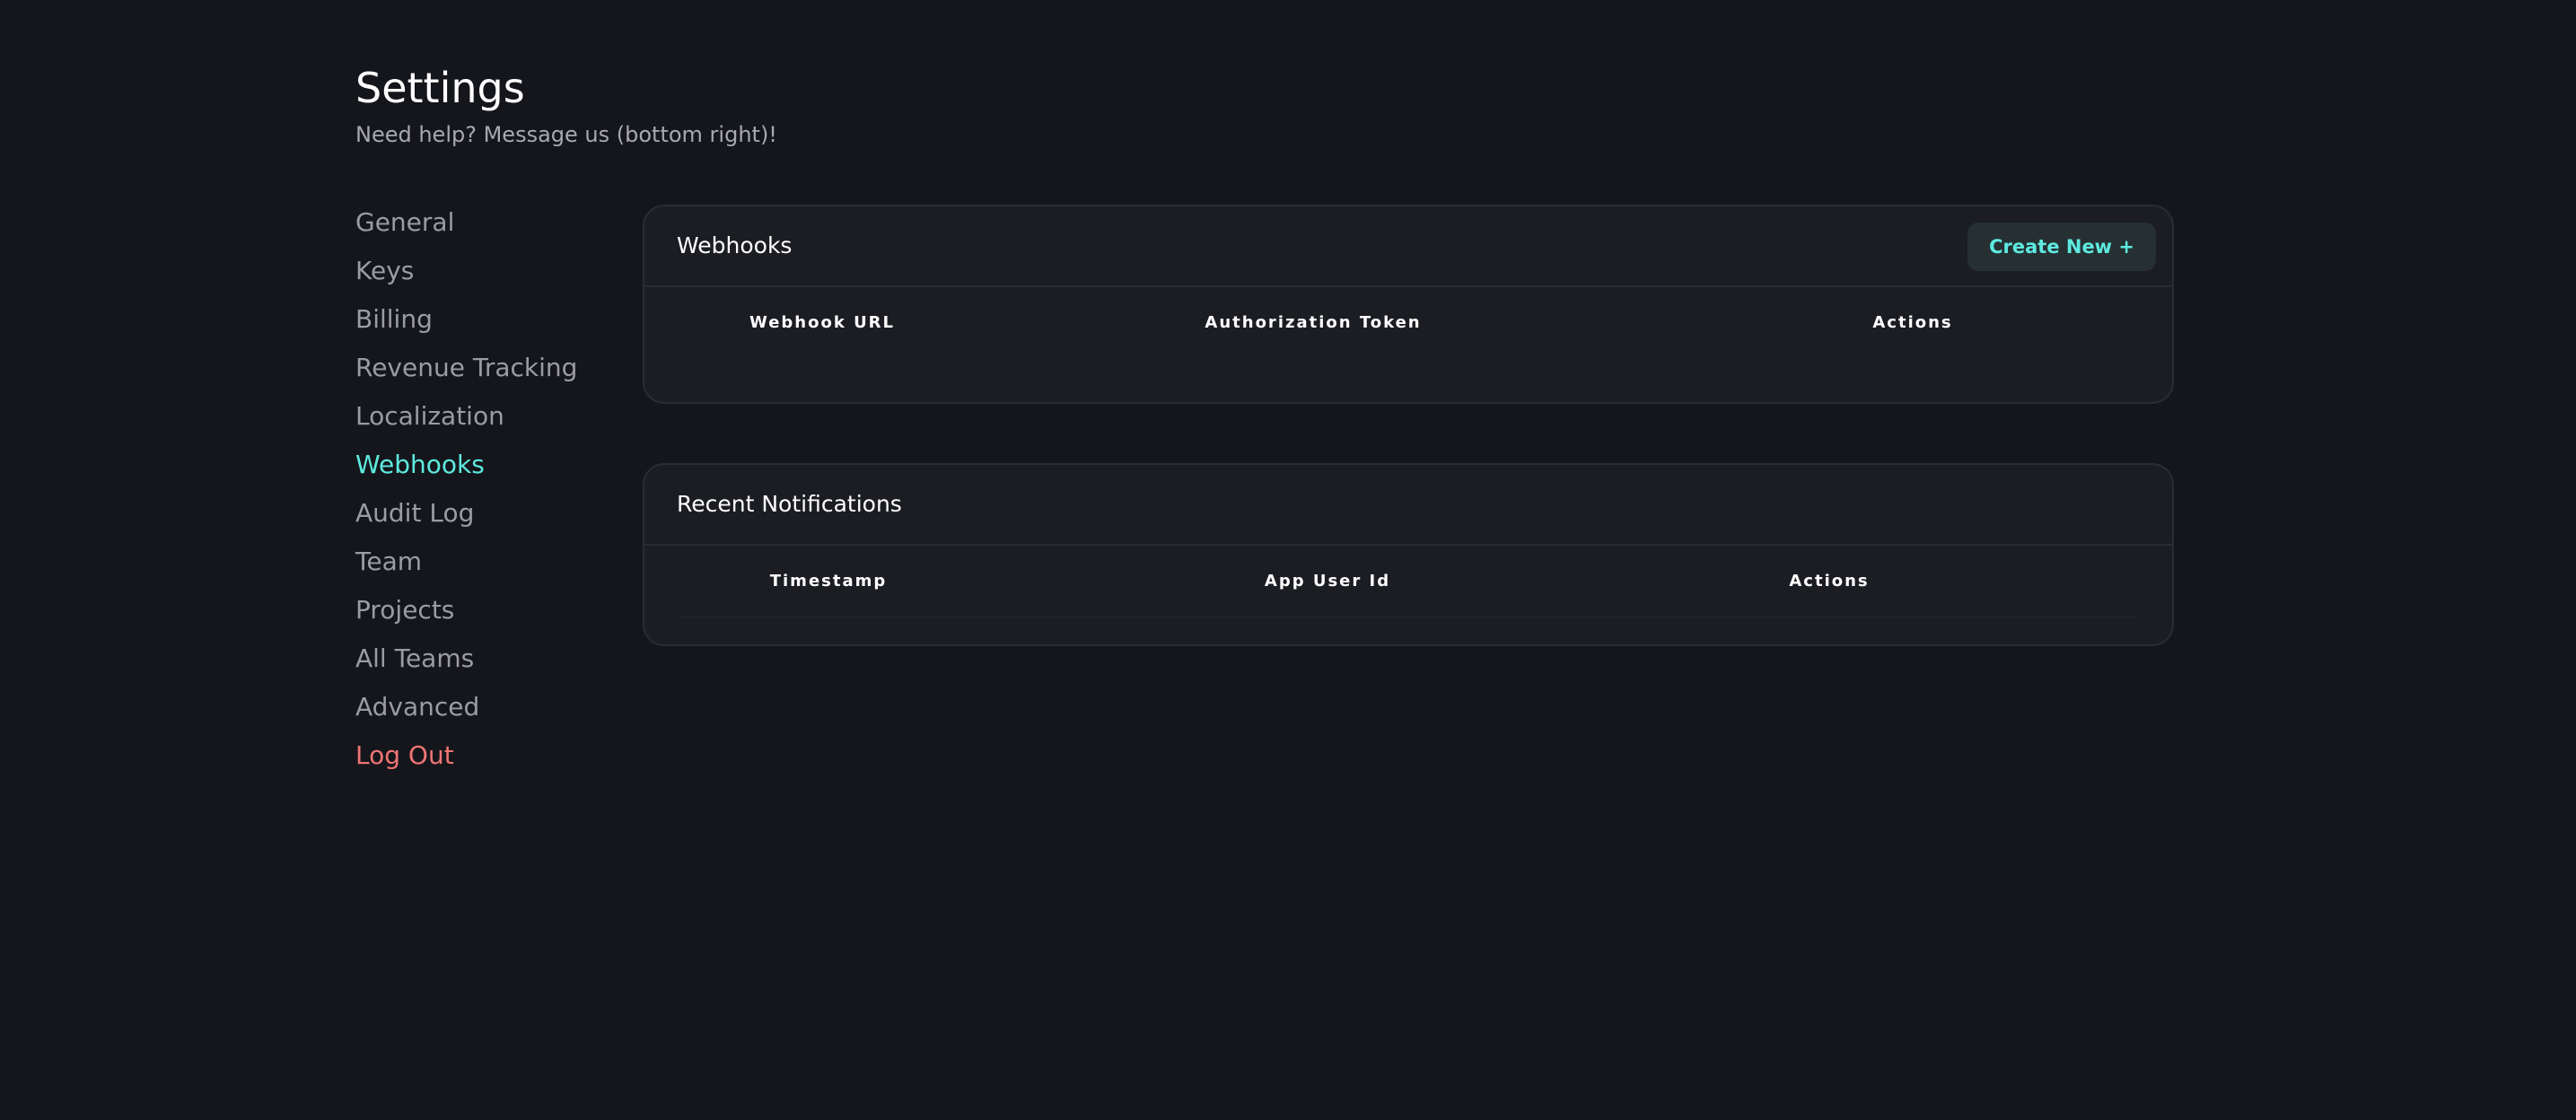 The height and width of the screenshot is (1120, 2576). Describe the element at coordinates (481, 714) in the screenshot. I see `sidebar-item-advanced: Advanced` at that location.